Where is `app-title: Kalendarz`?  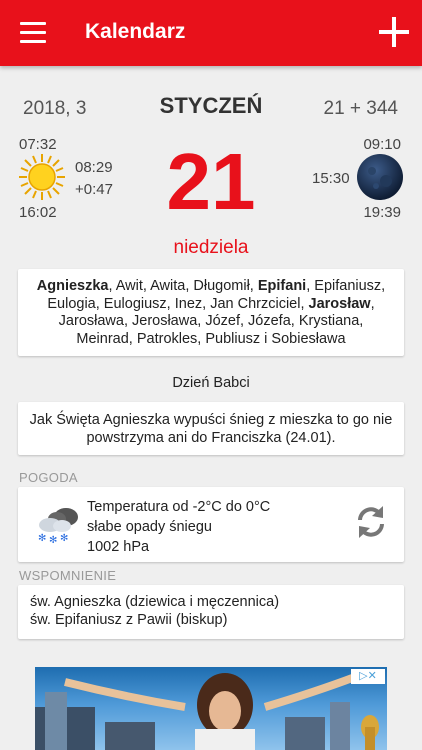 app-title: Kalendarz is located at coordinates (135, 31).